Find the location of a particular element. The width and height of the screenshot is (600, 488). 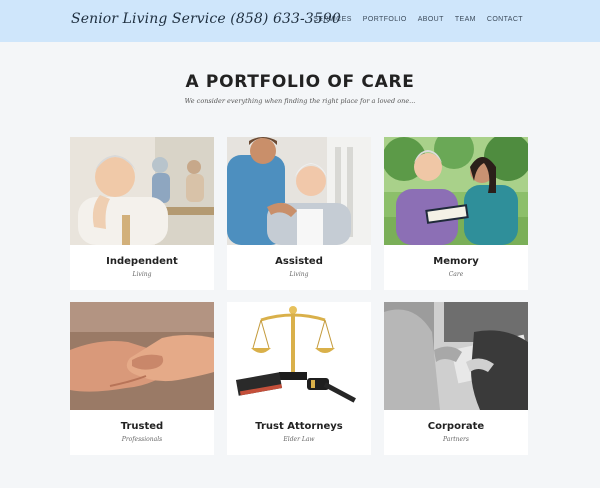

card-subtitle: Care is located at coordinates (456, 274).